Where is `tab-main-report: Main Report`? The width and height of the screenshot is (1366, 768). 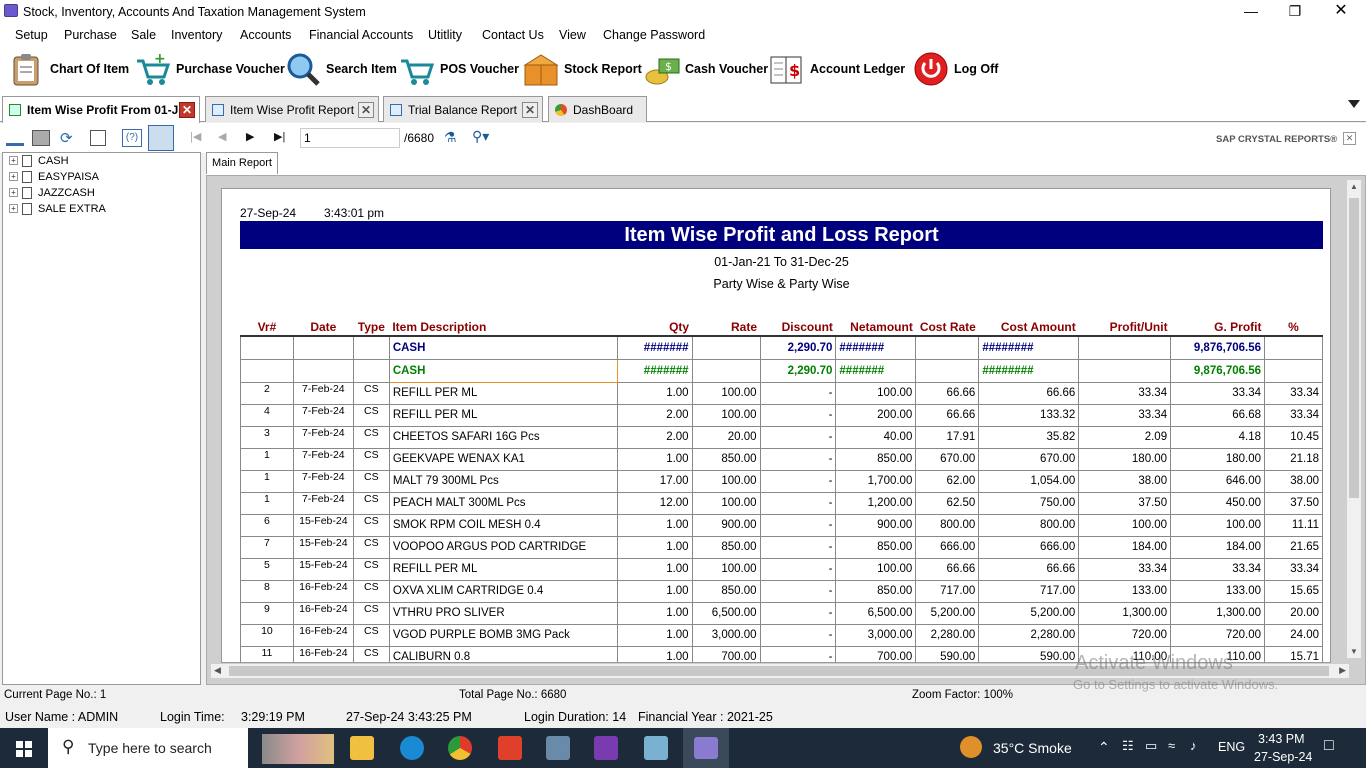 tab-main-report: Main Report is located at coordinates (242, 163).